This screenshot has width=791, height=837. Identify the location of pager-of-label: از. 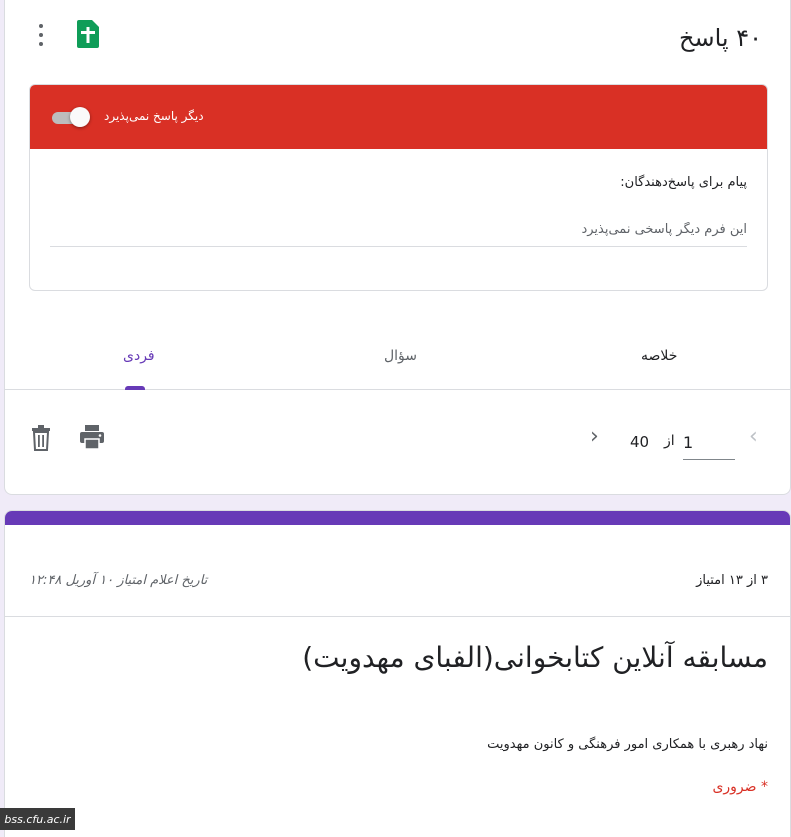
(669, 441).